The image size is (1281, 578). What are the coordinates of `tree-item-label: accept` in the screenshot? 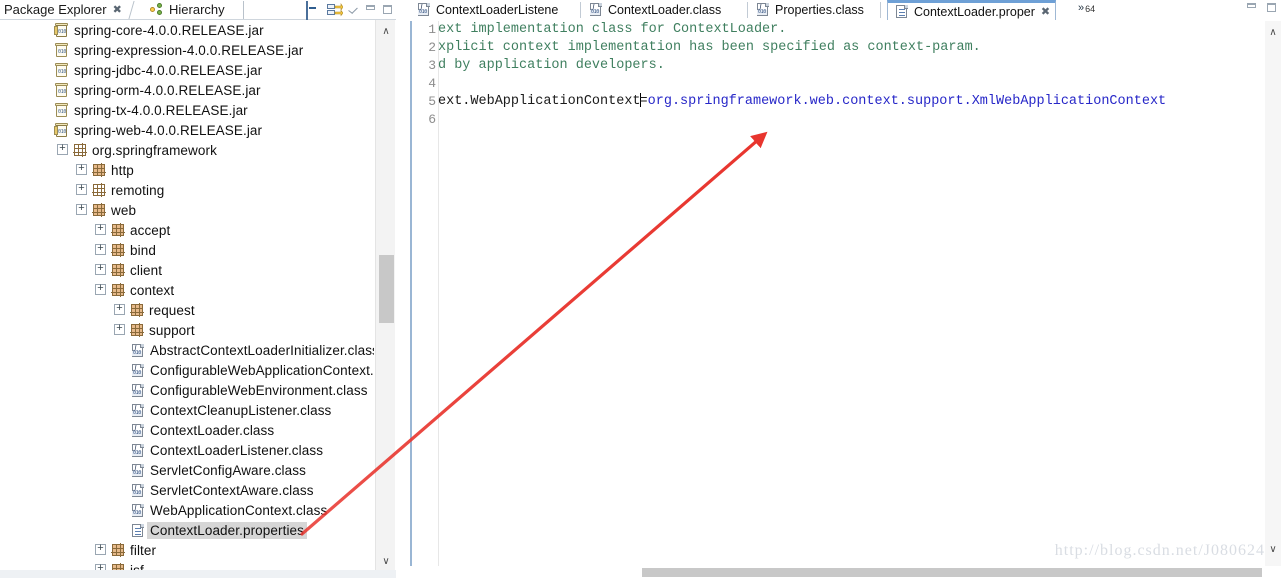 It's located at (150, 230).